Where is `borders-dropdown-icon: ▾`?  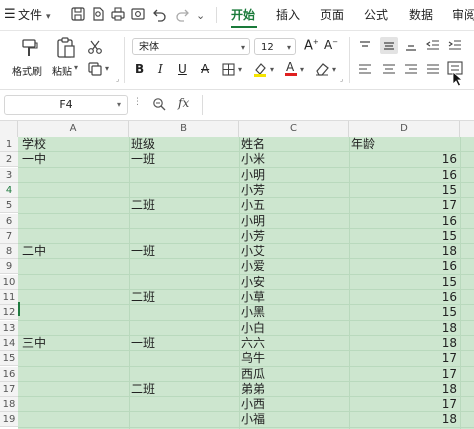
borders-dropdown-icon: ▾ is located at coordinates (240, 69).